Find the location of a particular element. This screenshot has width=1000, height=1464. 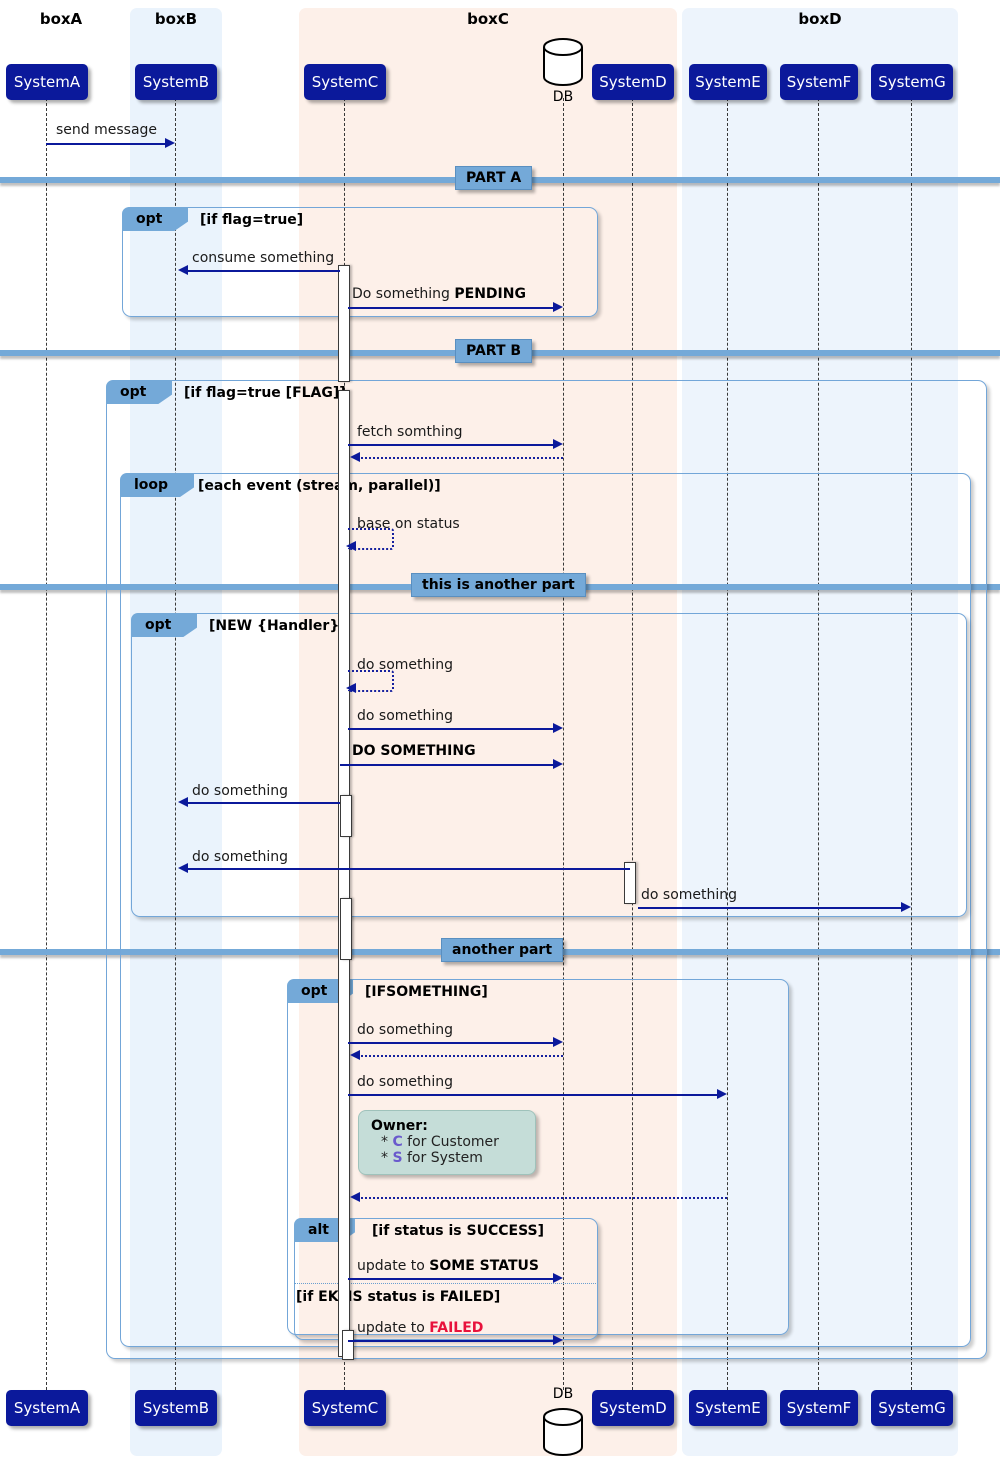

message-label-17: update to FAILED is located at coordinates (420, 1328).